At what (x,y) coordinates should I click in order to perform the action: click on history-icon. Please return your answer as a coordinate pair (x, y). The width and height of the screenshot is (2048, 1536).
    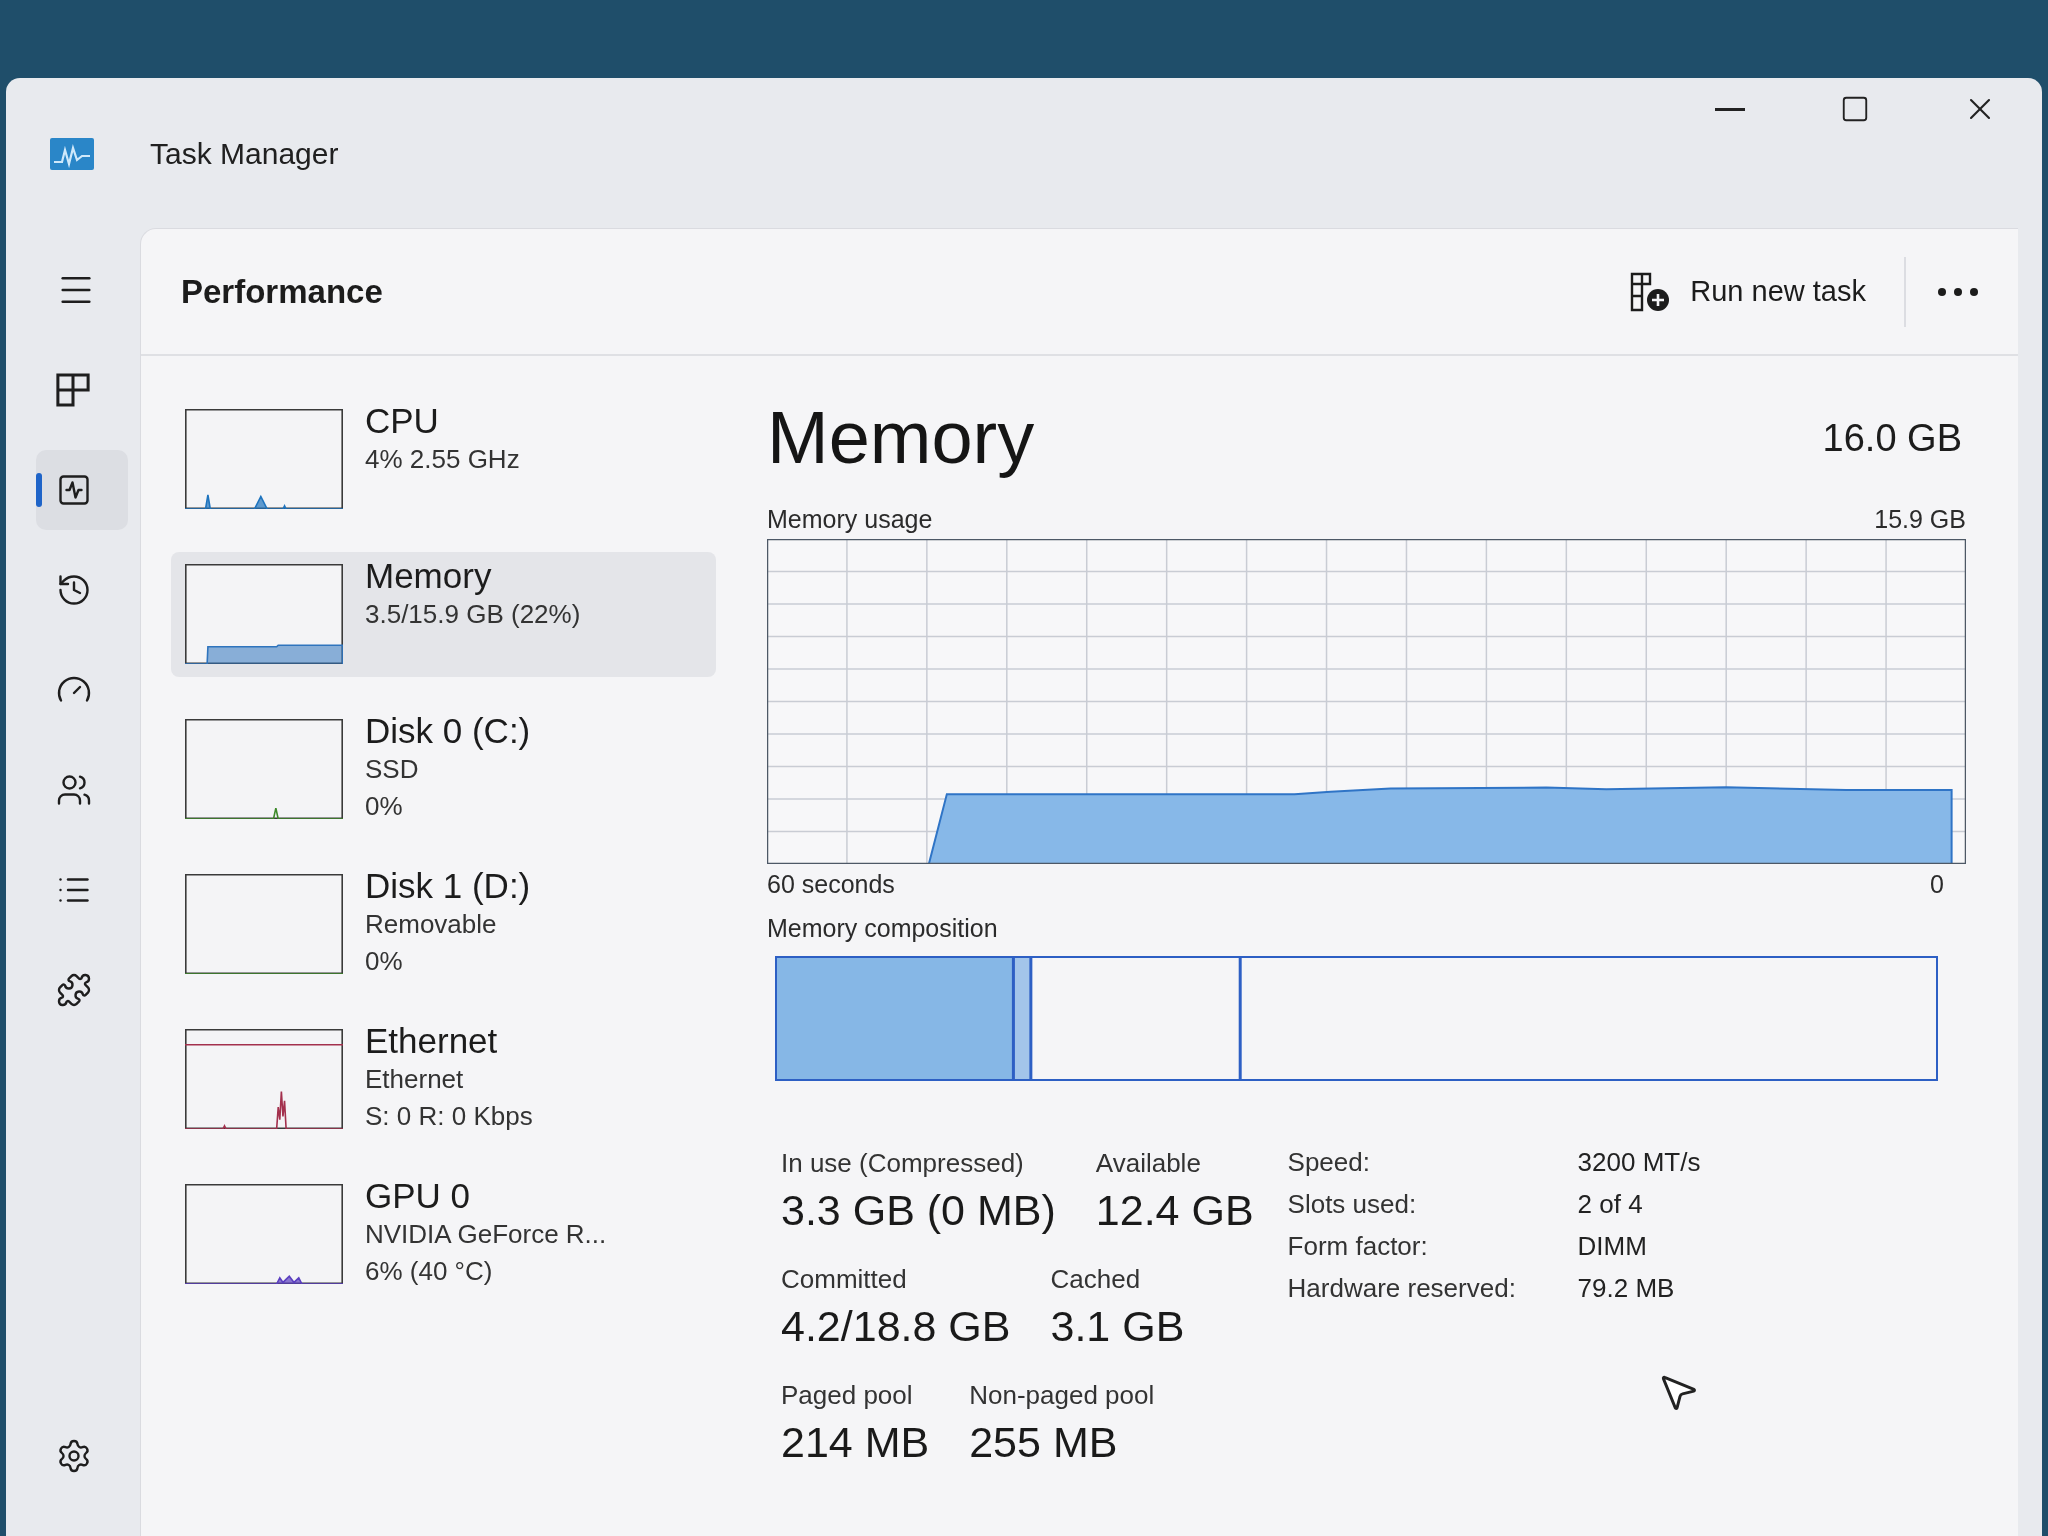
    Looking at the image, I should click on (74, 590).